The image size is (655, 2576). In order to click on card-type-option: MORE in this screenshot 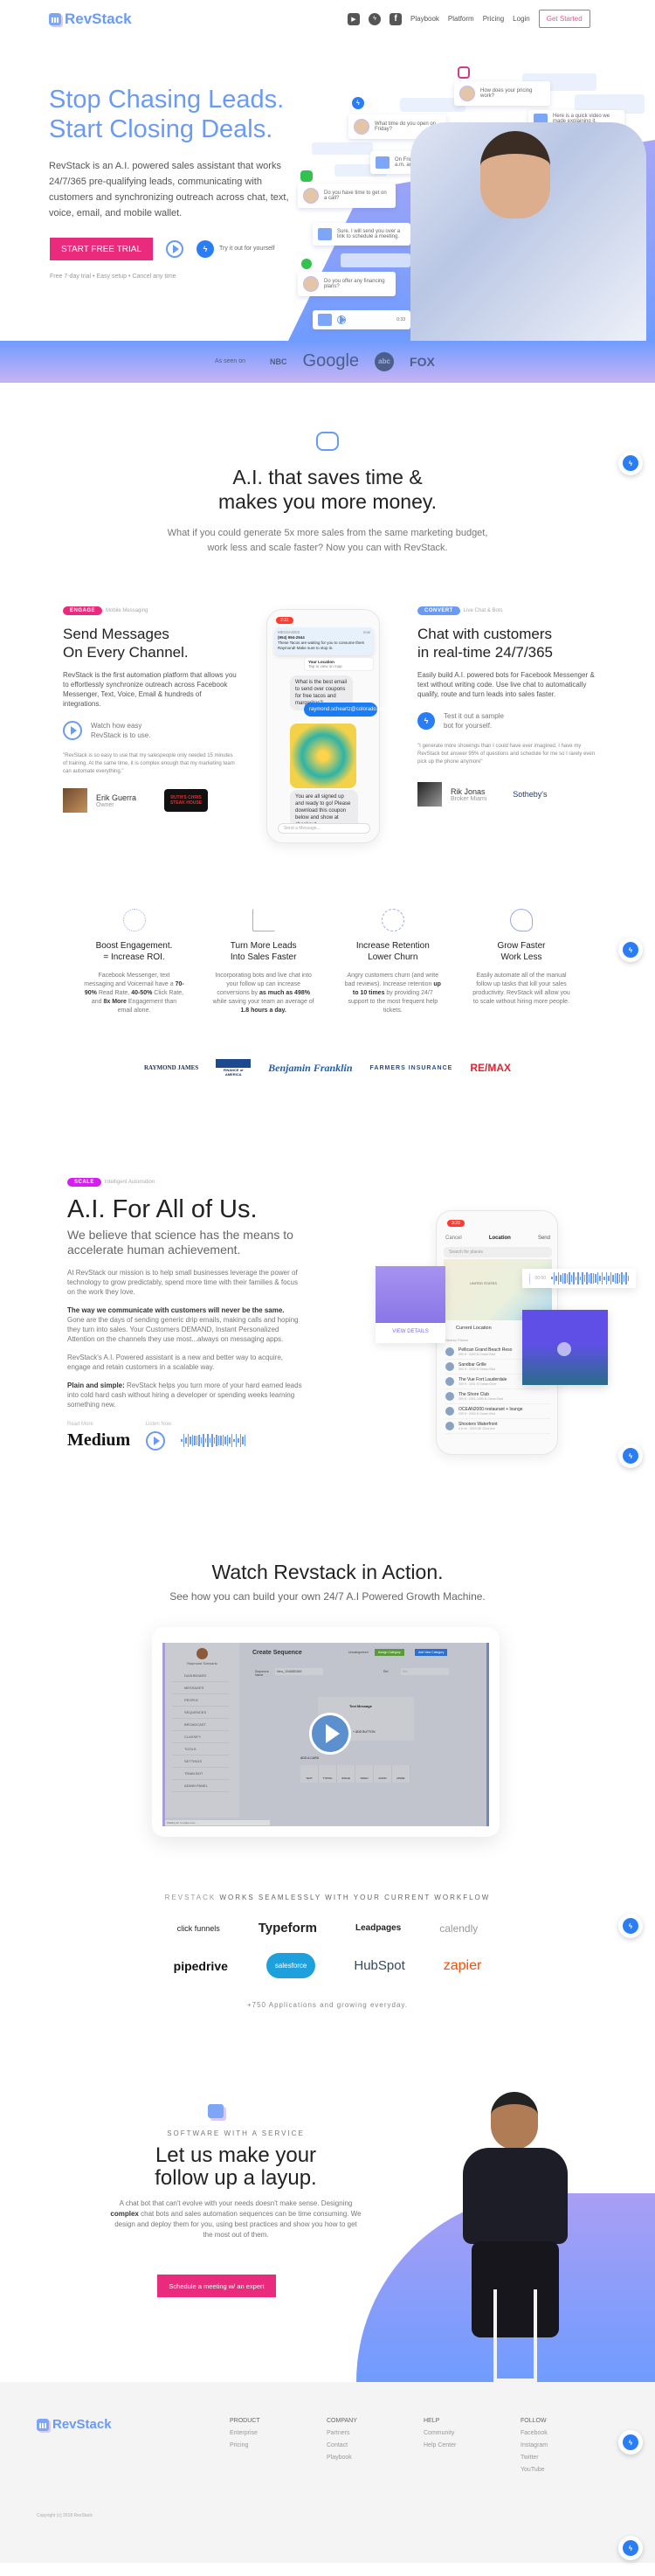, I will do `click(401, 1774)`.